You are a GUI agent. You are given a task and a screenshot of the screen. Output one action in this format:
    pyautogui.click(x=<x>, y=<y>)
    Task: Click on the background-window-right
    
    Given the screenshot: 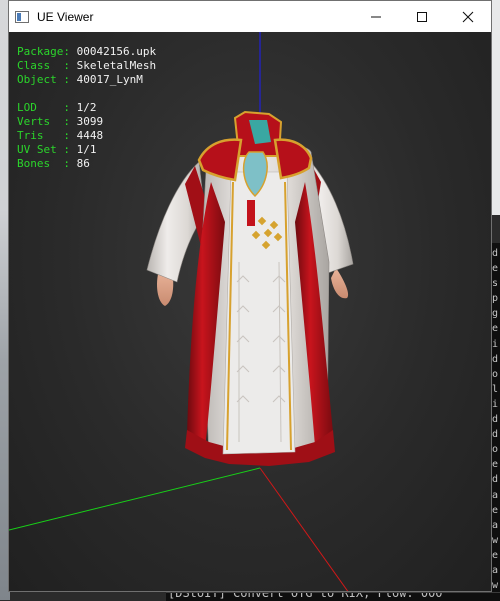 What is the action you would take?
    pyautogui.click(x=496, y=107)
    